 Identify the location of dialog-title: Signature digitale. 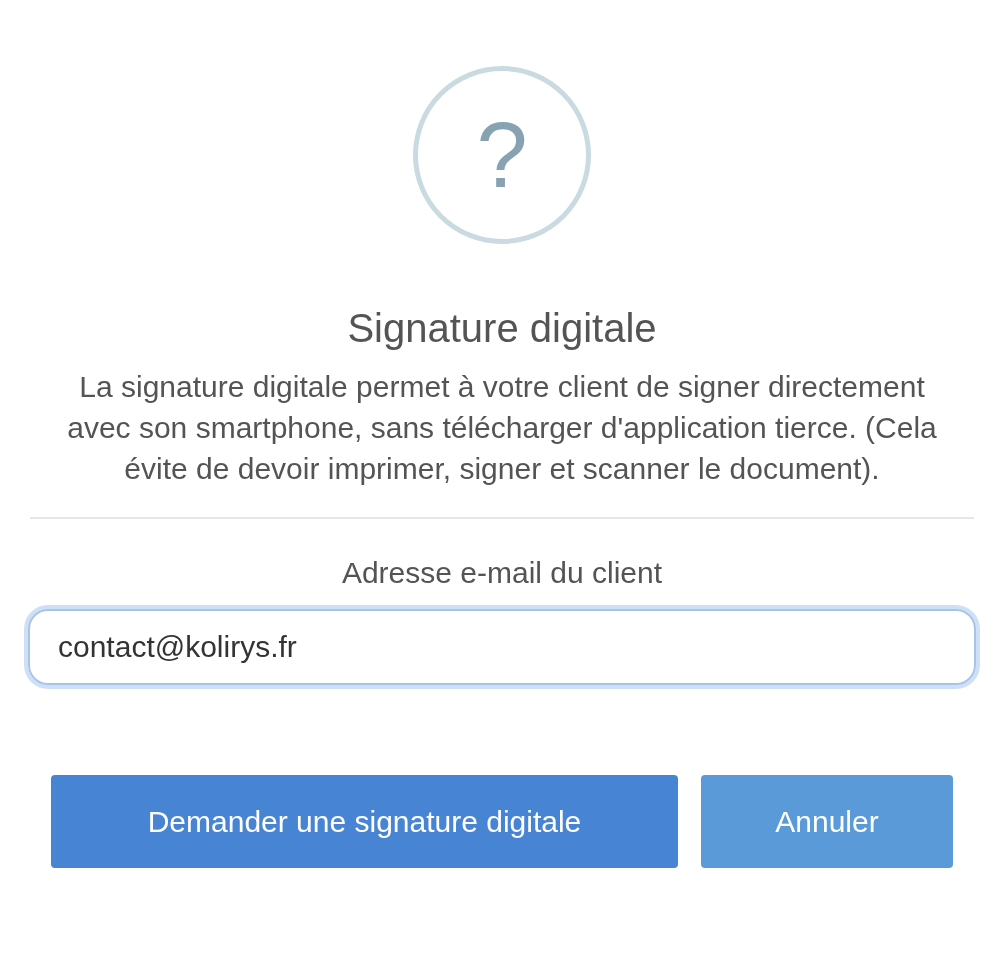
(502, 328).